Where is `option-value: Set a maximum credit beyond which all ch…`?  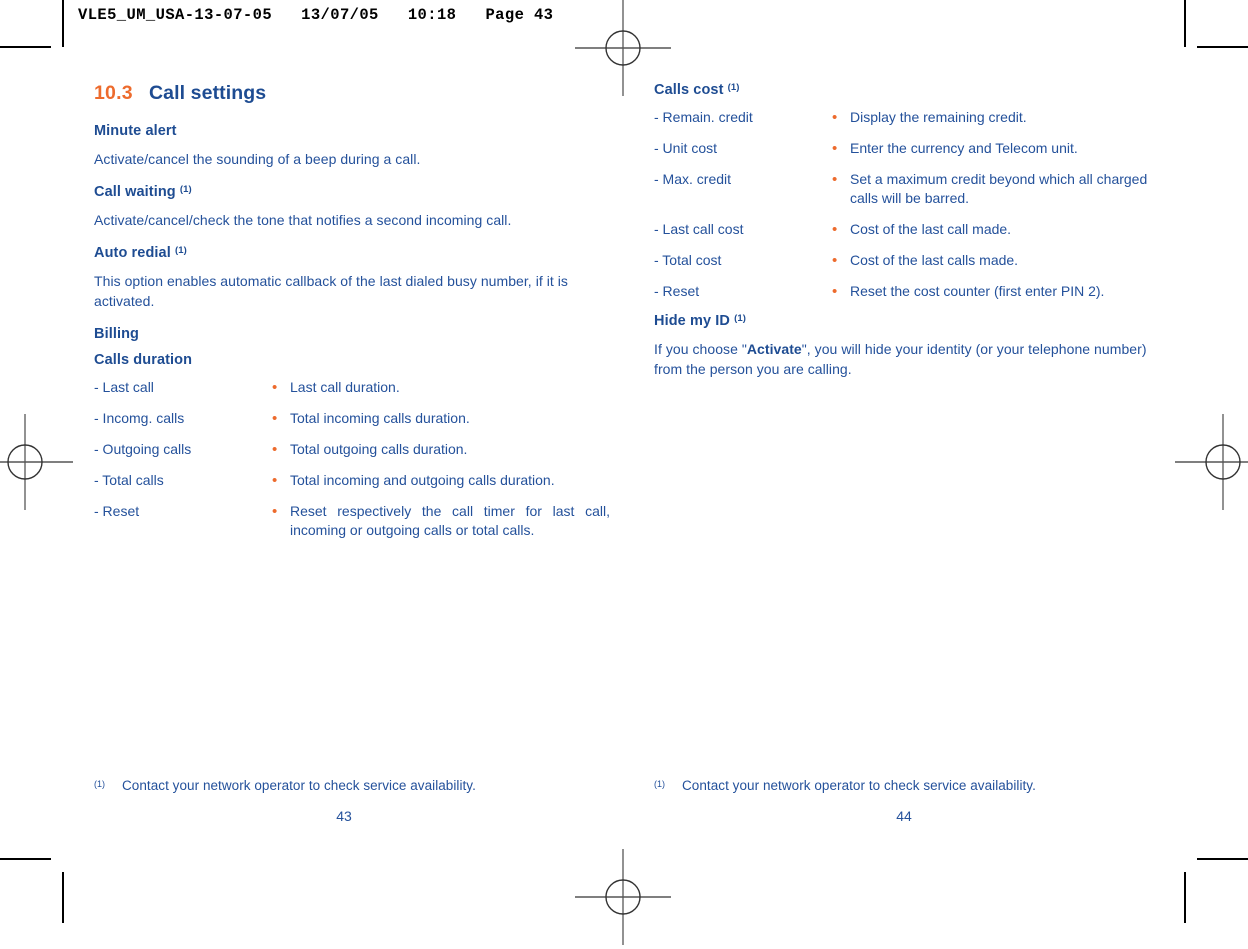 option-value: Set a maximum credit beyond which all ch… is located at coordinates (999, 188).